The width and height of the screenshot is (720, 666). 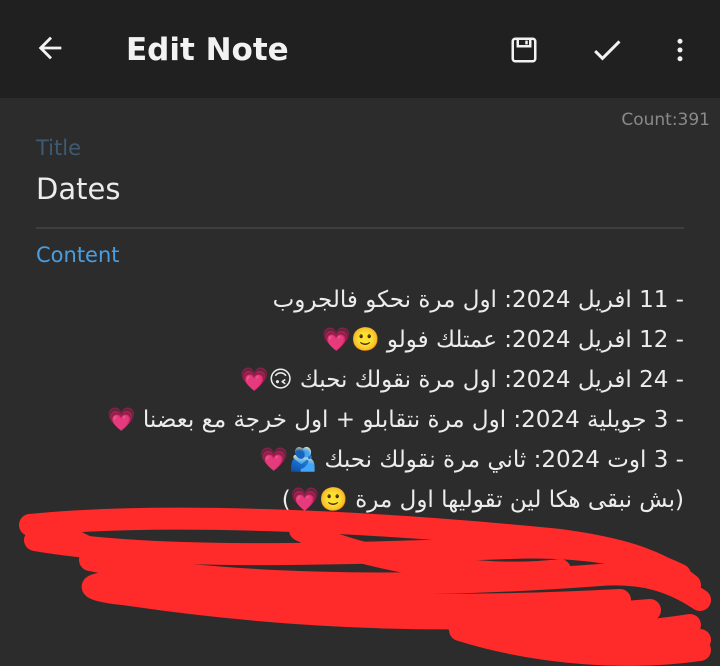 What do you see at coordinates (207, 50) in the screenshot?
I see `page-title: Edit Note` at bounding box center [207, 50].